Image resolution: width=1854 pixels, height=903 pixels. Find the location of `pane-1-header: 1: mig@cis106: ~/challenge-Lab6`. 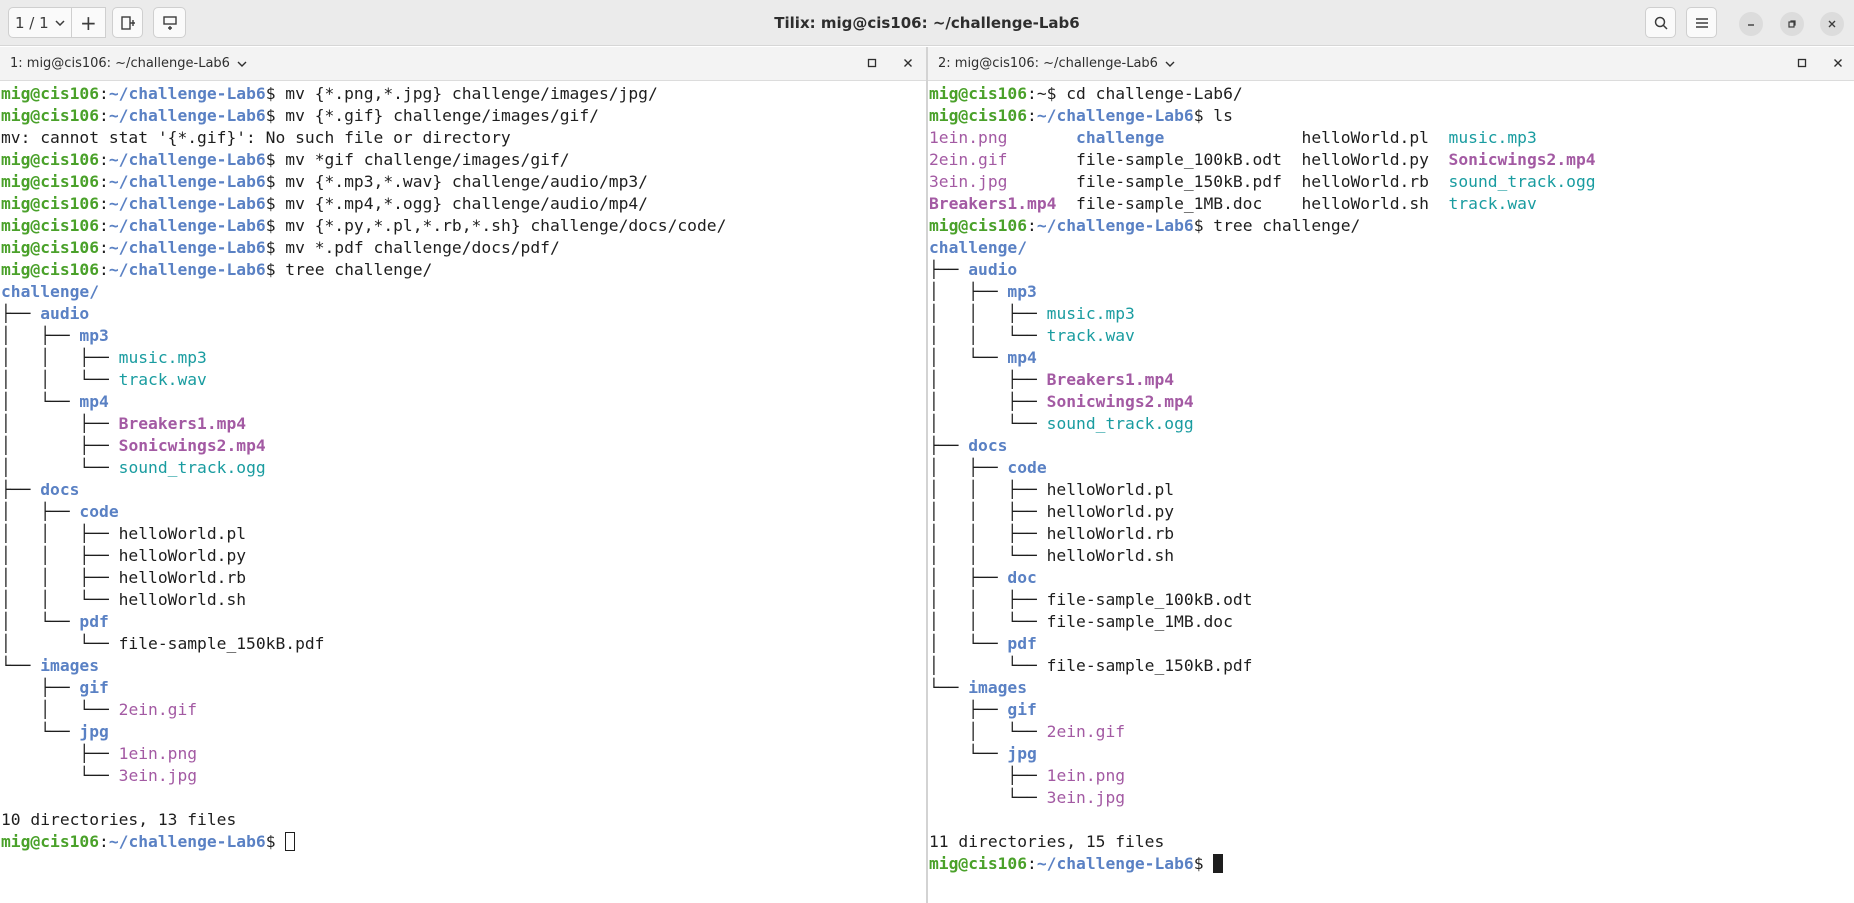

pane-1-header: 1: mig@cis106: ~/challenge-Lab6 is located at coordinates (463, 64).